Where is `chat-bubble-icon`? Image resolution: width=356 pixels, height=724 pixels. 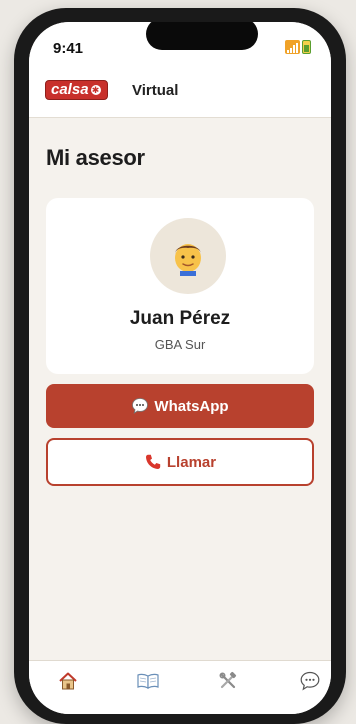 chat-bubble-icon is located at coordinates (310, 681).